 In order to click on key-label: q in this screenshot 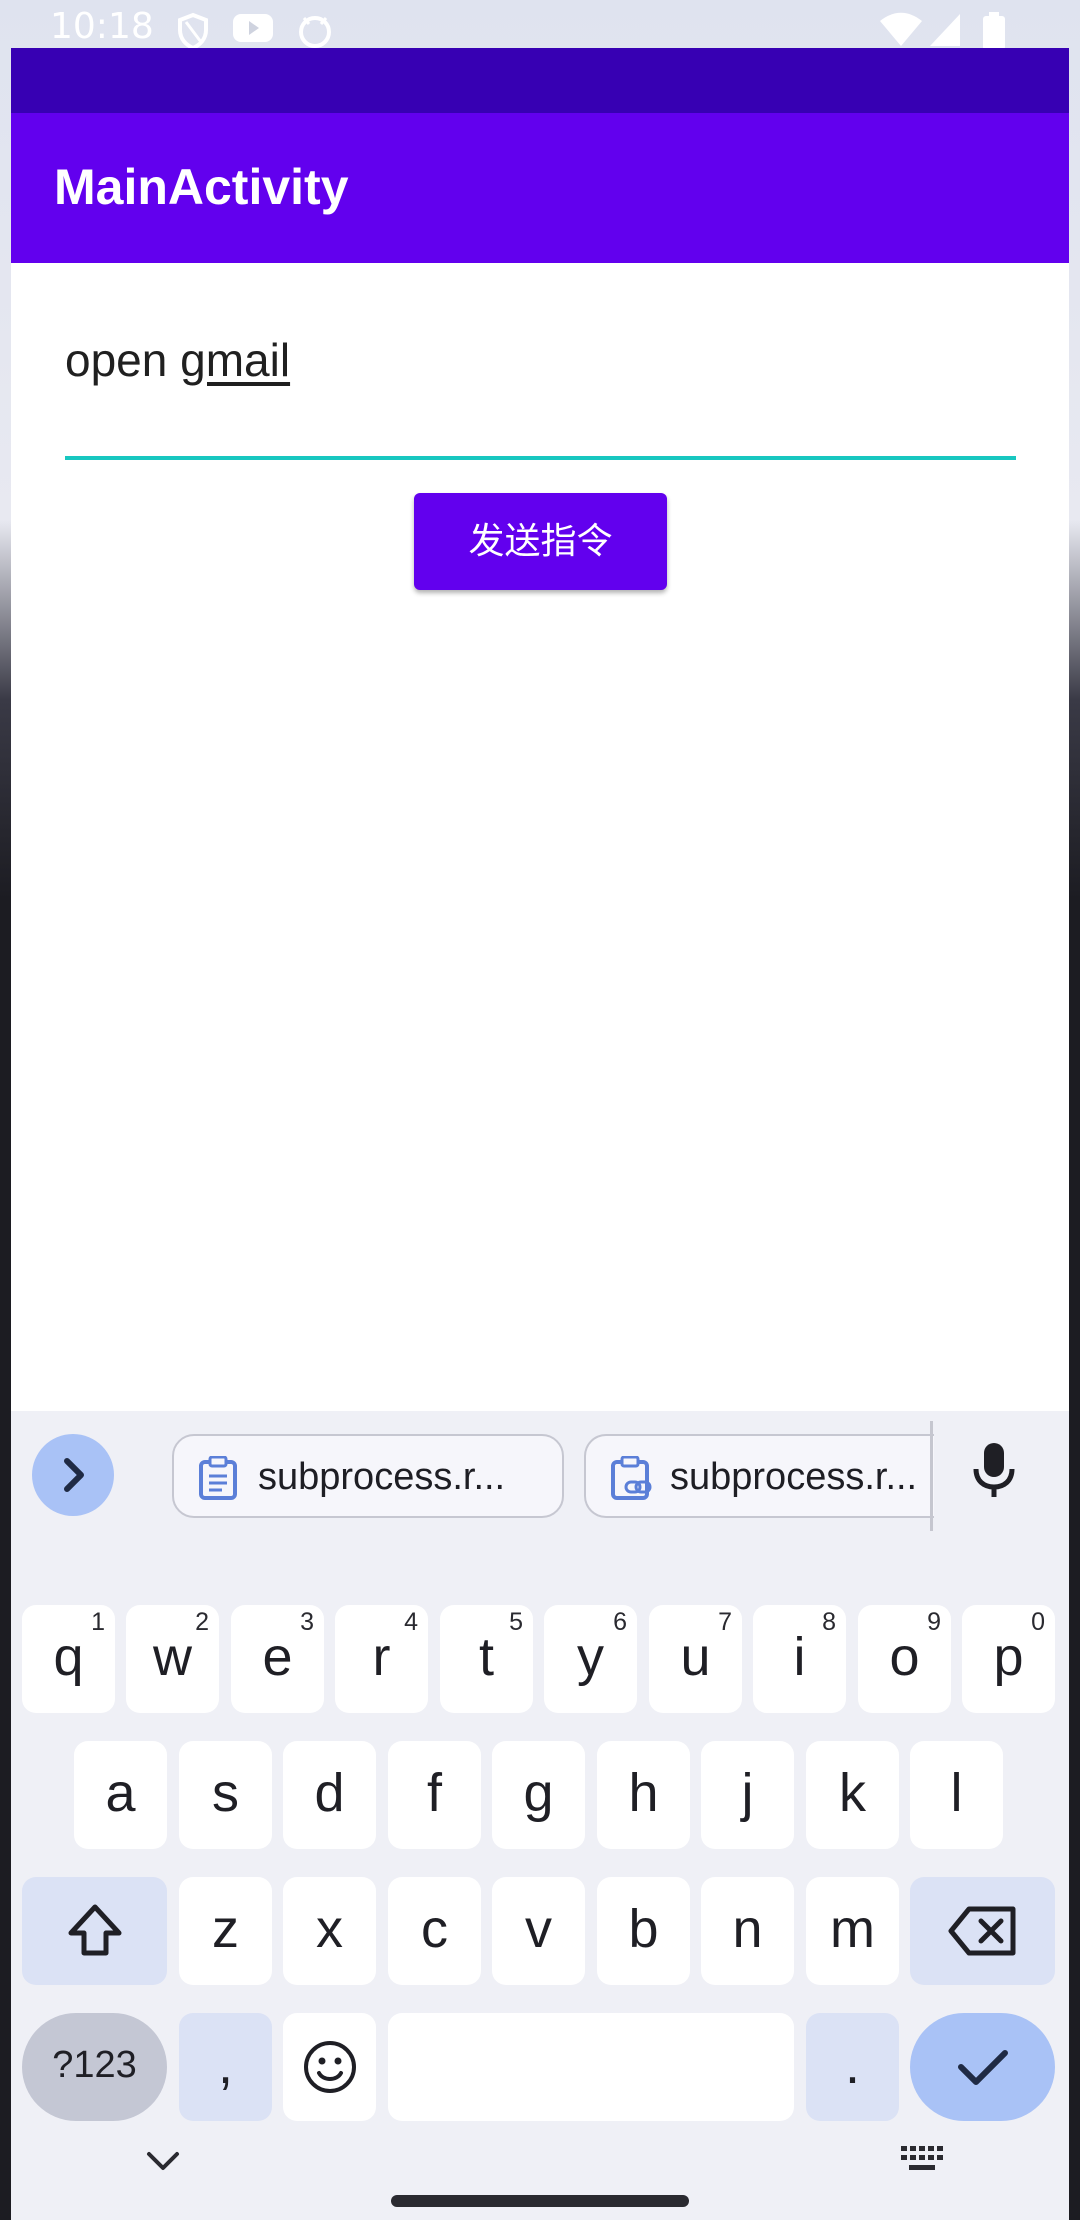, I will do `click(68, 1657)`.